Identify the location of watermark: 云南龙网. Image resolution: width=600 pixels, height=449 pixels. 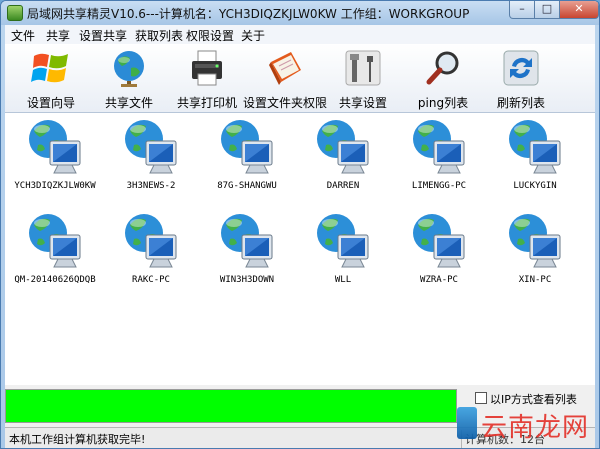
(526, 425).